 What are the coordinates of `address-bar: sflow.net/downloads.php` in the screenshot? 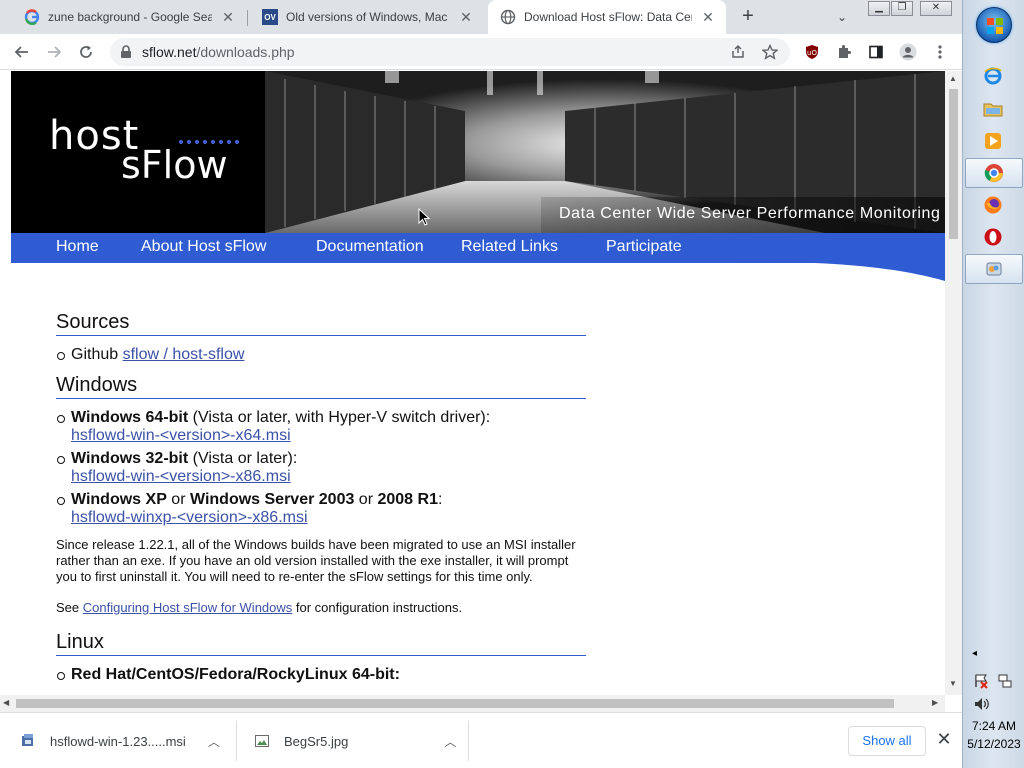 It's located at (450, 52).